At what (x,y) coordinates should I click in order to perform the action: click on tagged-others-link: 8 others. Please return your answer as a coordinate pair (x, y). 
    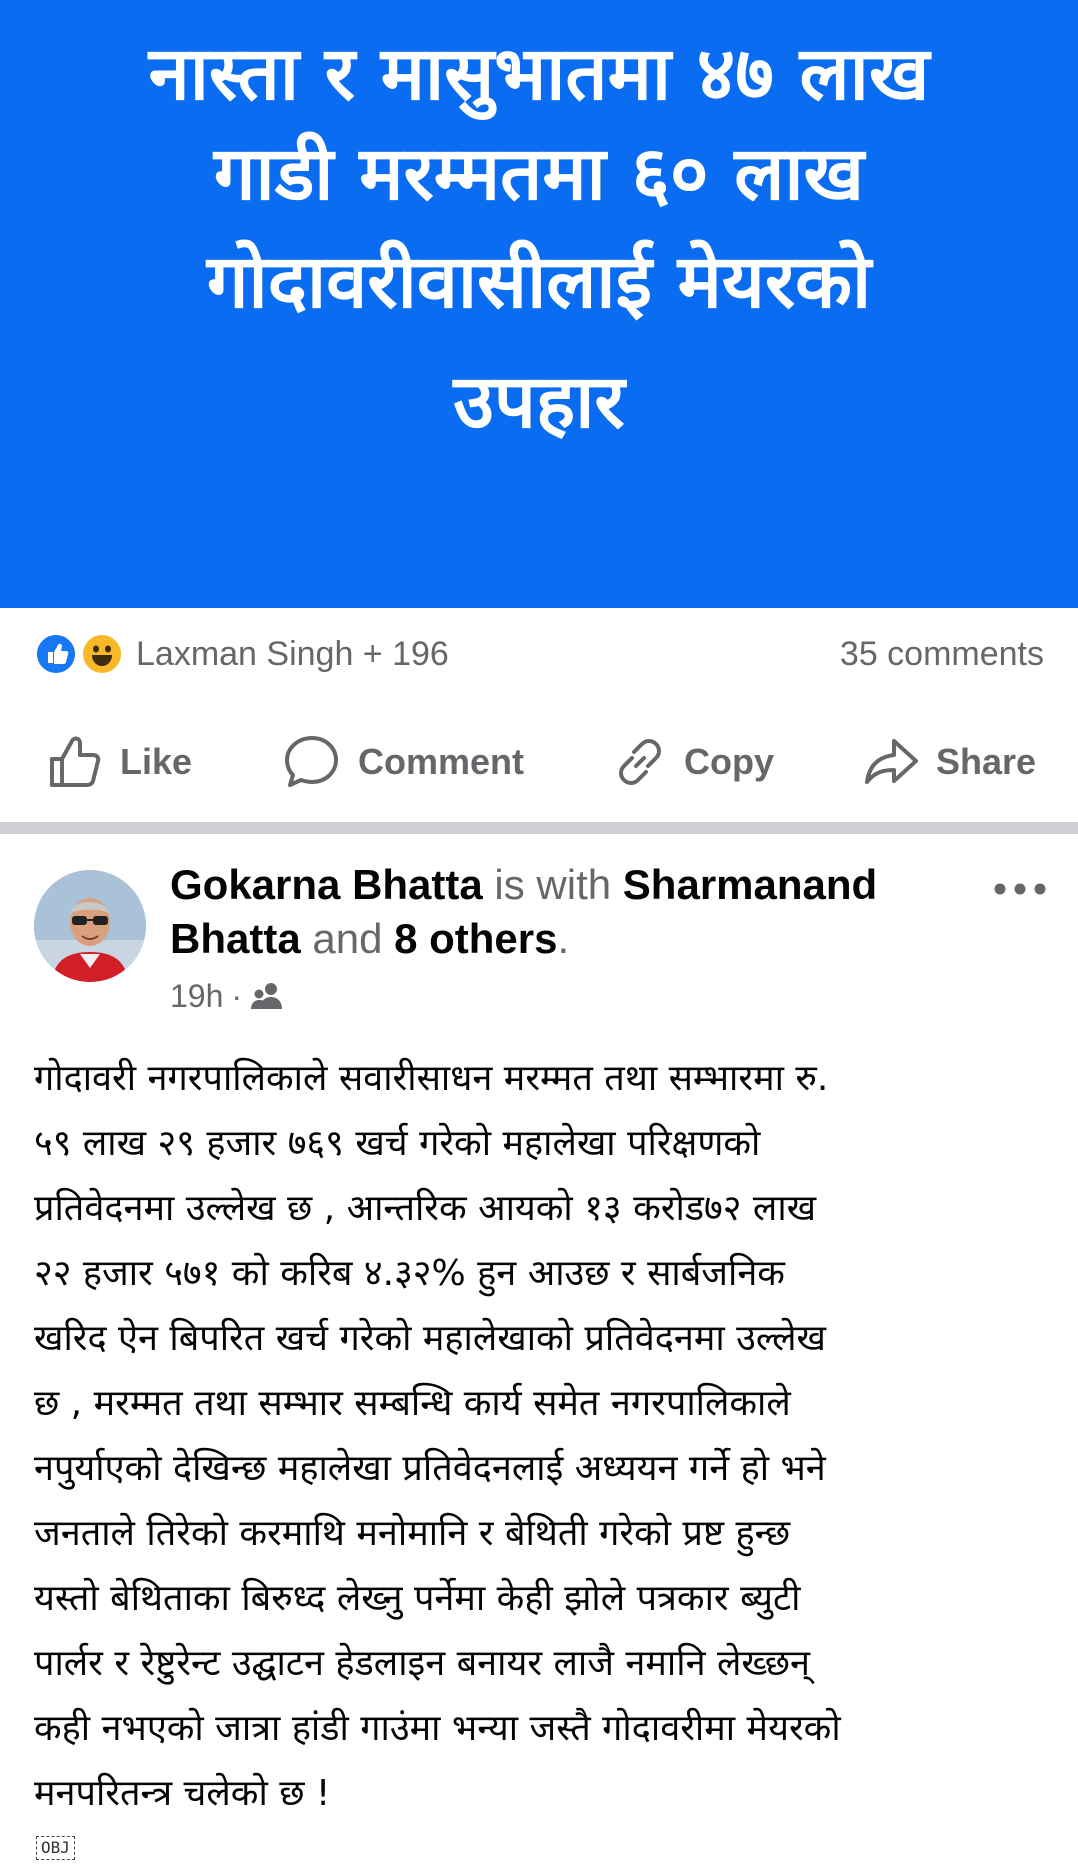
    Looking at the image, I should click on (475, 938).